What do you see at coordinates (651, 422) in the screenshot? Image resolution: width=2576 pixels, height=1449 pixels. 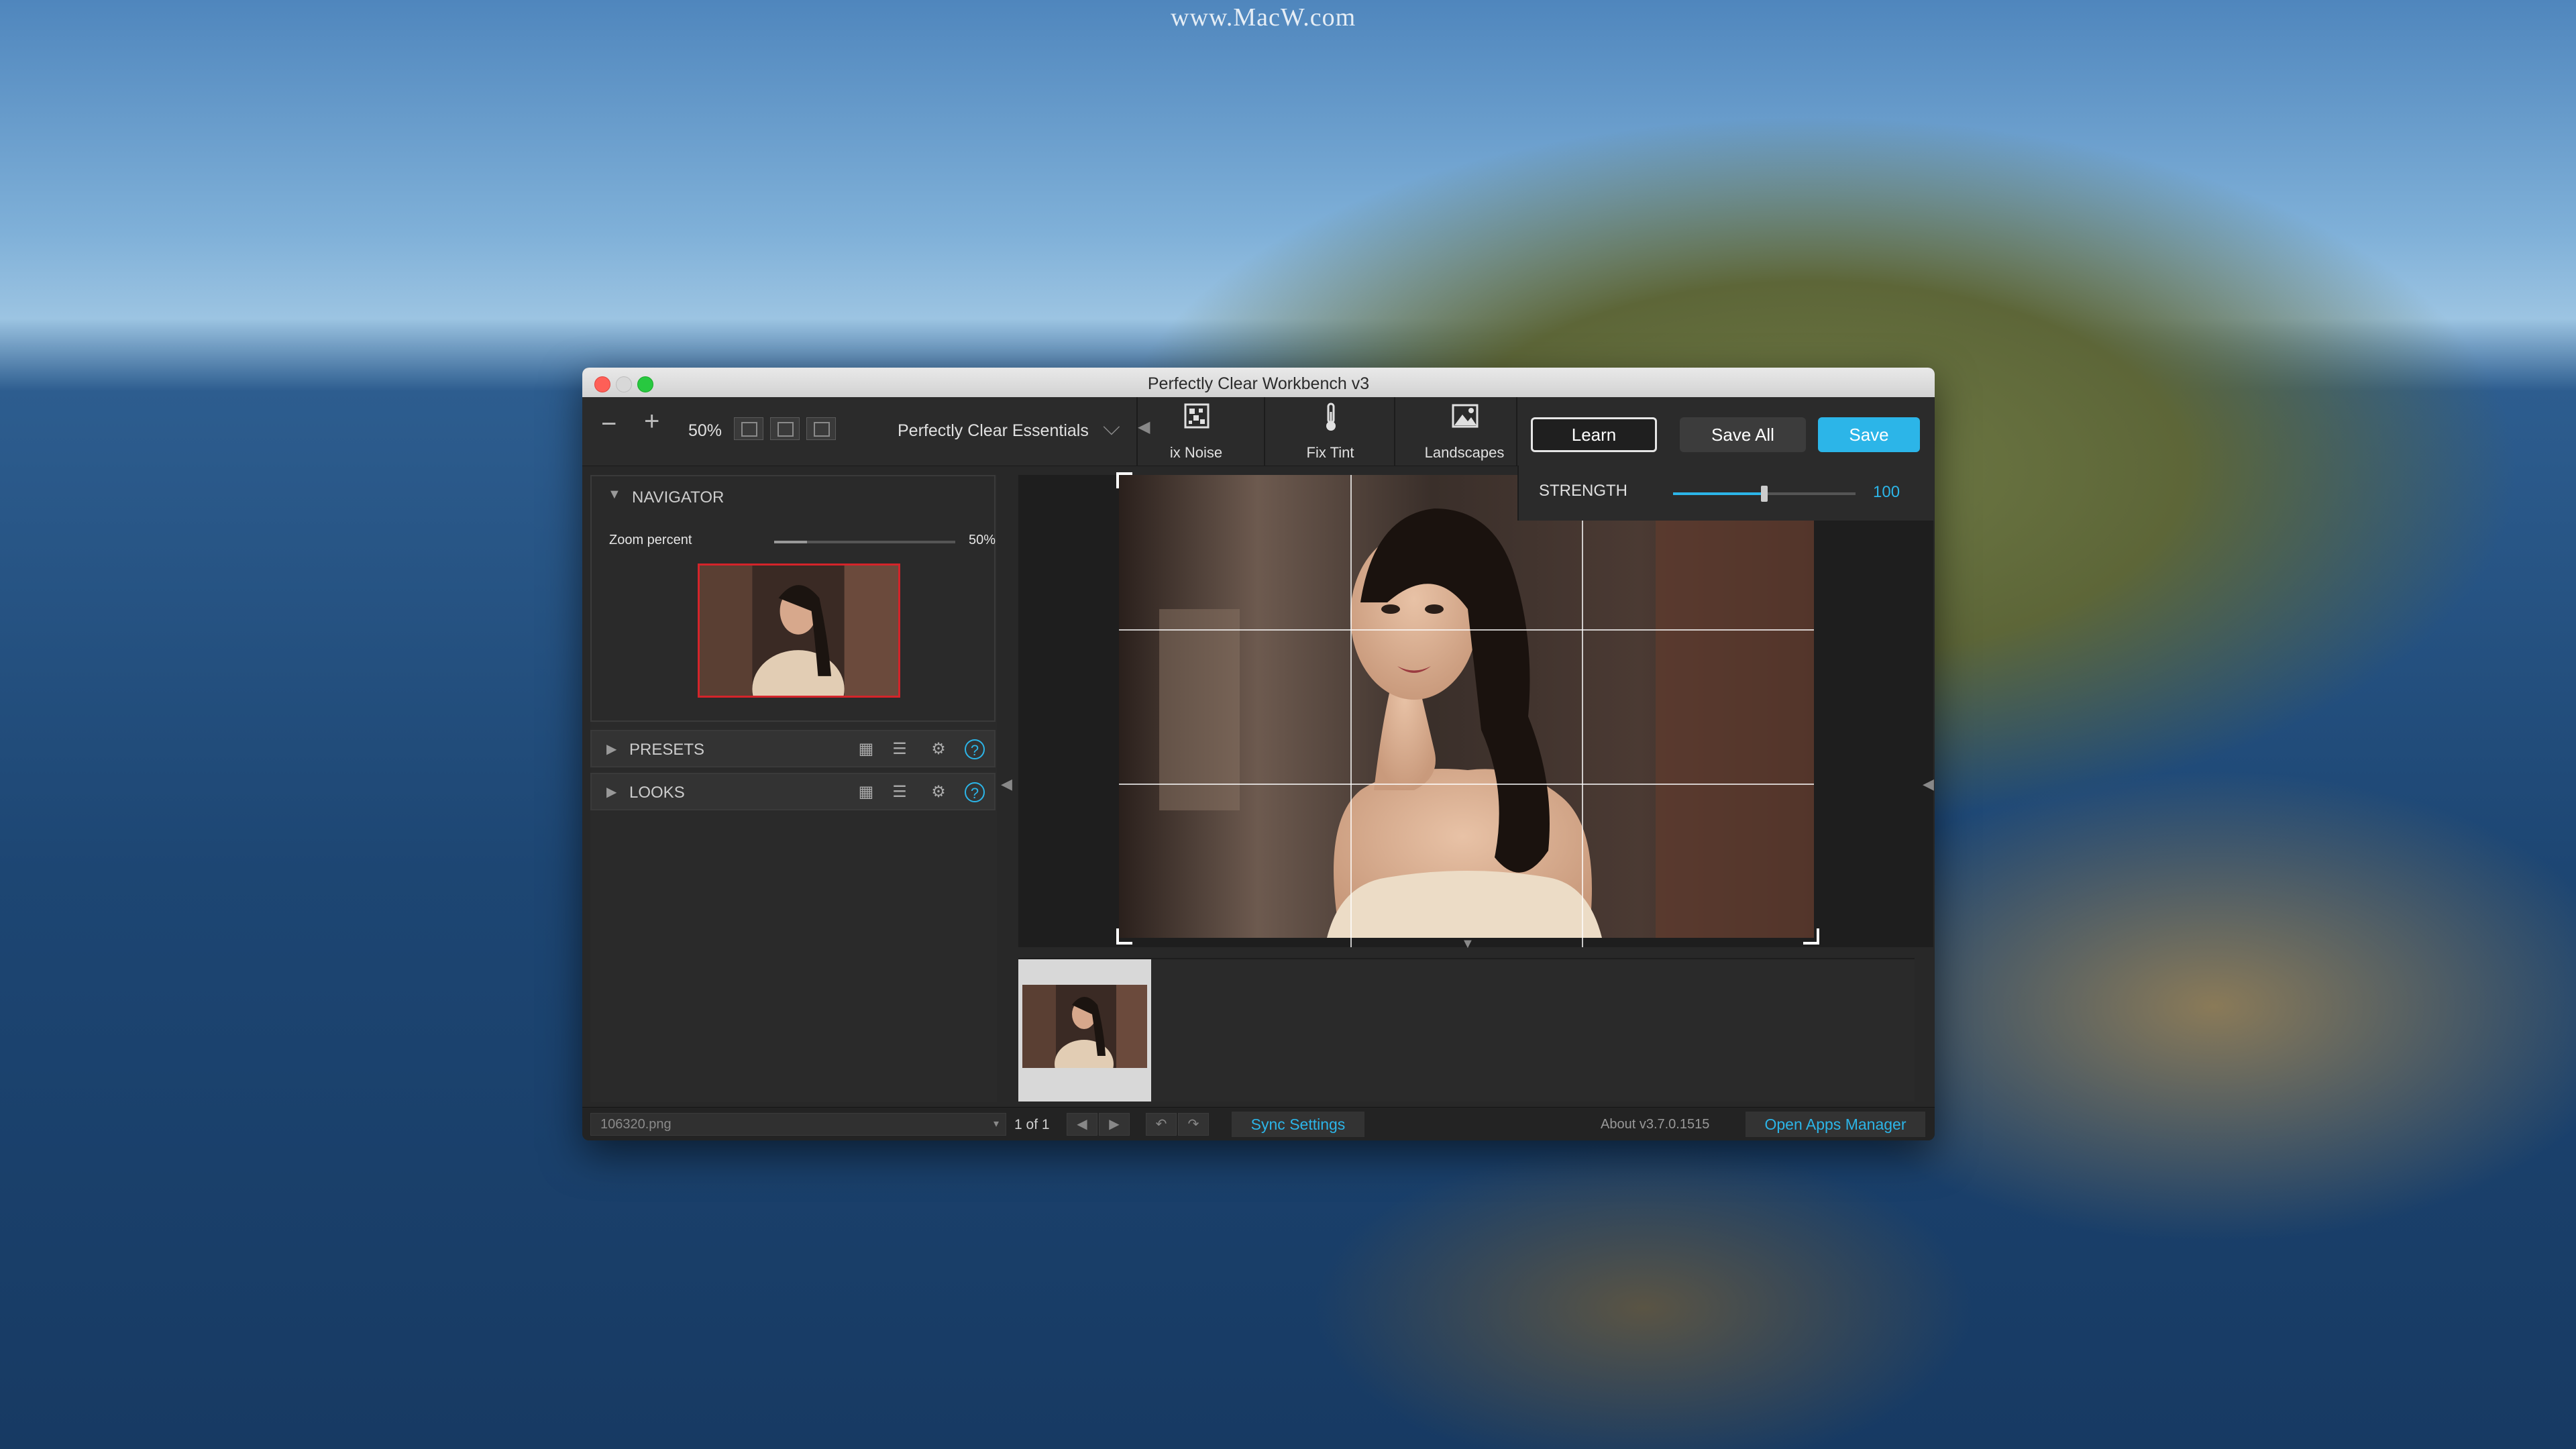 I see `zoom-in-button: +` at bounding box center [651, 422].